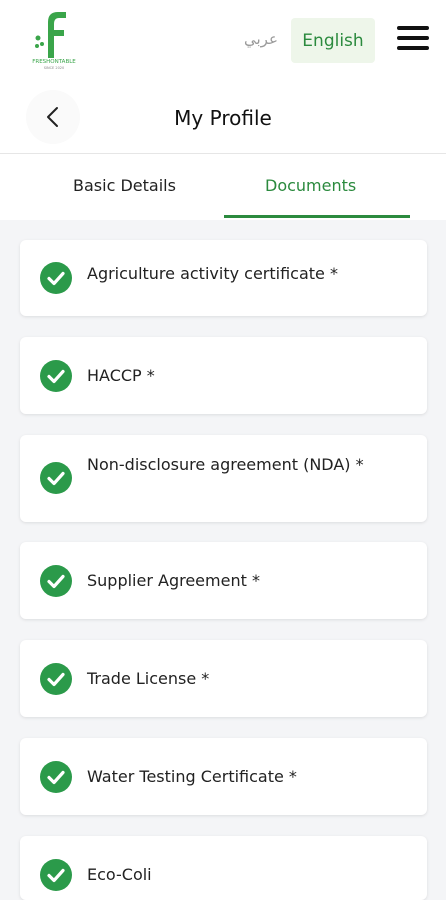  What do you see at coordinates (223, 187) in the screenshot?
I see `tab-bar: Basic Details Documents` at bounding box center [223, 187].